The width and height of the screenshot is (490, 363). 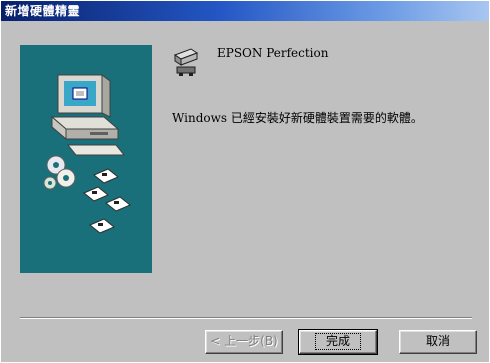 What do you see at coordinates (438, 342) in the screenshot?
I see `cancel-button: 取消` at bounding box center [438, 342].